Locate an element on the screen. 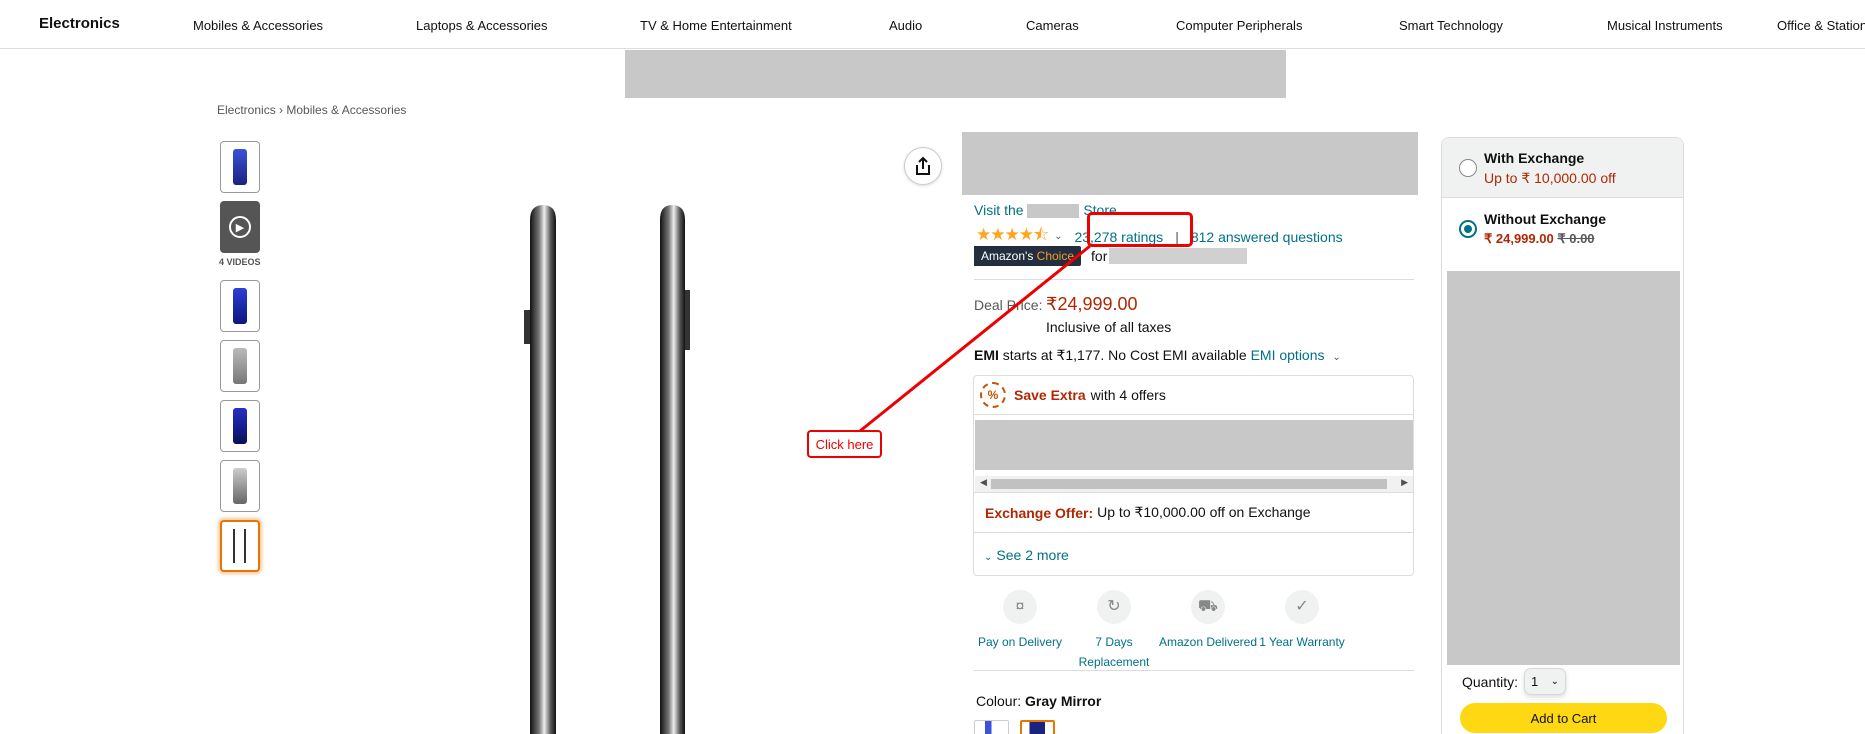  colour-value: Gray Mirror is located at coordinates (1063, 701).